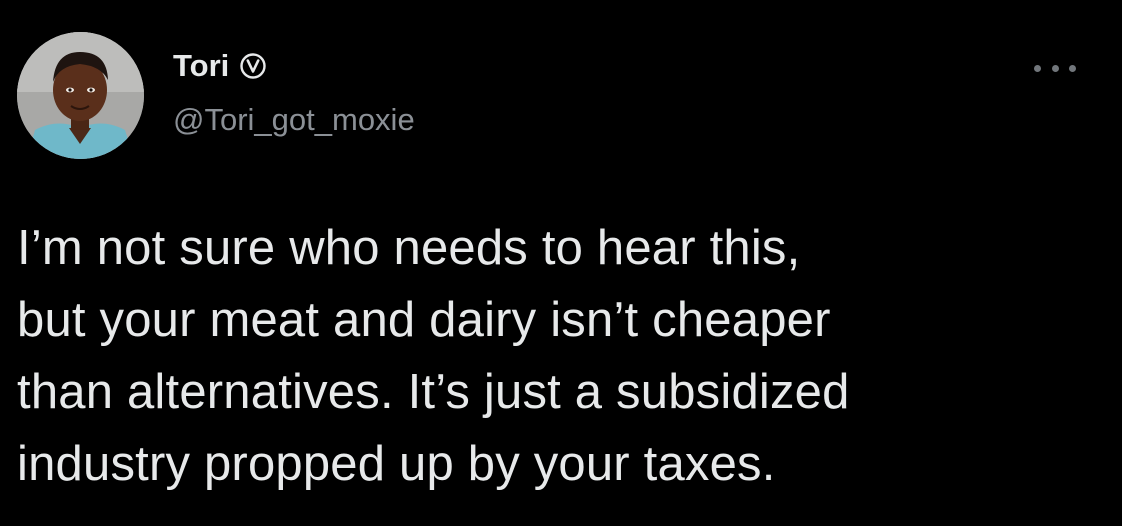  I want to click on tweet-text-line: industry propped up by your taxes., so click(396, 464).